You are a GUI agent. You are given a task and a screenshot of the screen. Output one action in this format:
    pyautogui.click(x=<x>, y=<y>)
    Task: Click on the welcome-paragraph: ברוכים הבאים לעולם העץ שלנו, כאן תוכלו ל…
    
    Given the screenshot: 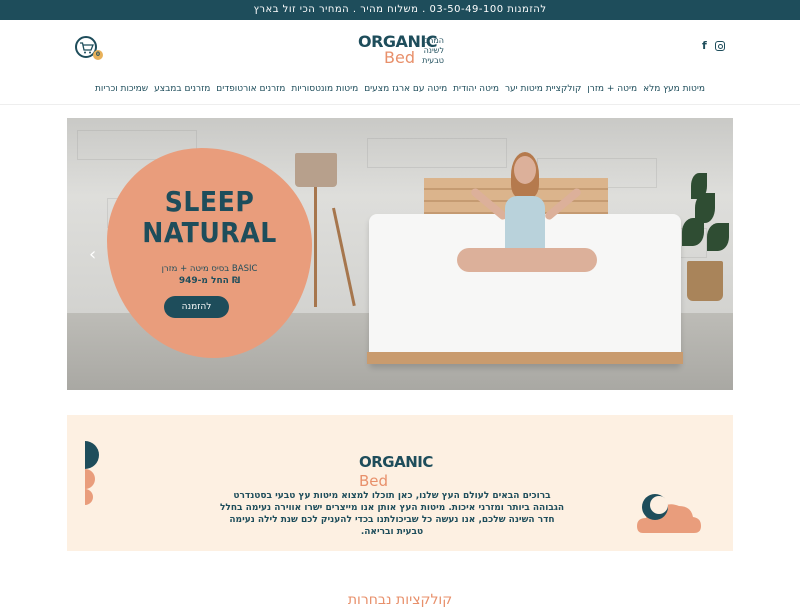 What is the action you would take?
    pyautogui.click(x=392, y=514)
    